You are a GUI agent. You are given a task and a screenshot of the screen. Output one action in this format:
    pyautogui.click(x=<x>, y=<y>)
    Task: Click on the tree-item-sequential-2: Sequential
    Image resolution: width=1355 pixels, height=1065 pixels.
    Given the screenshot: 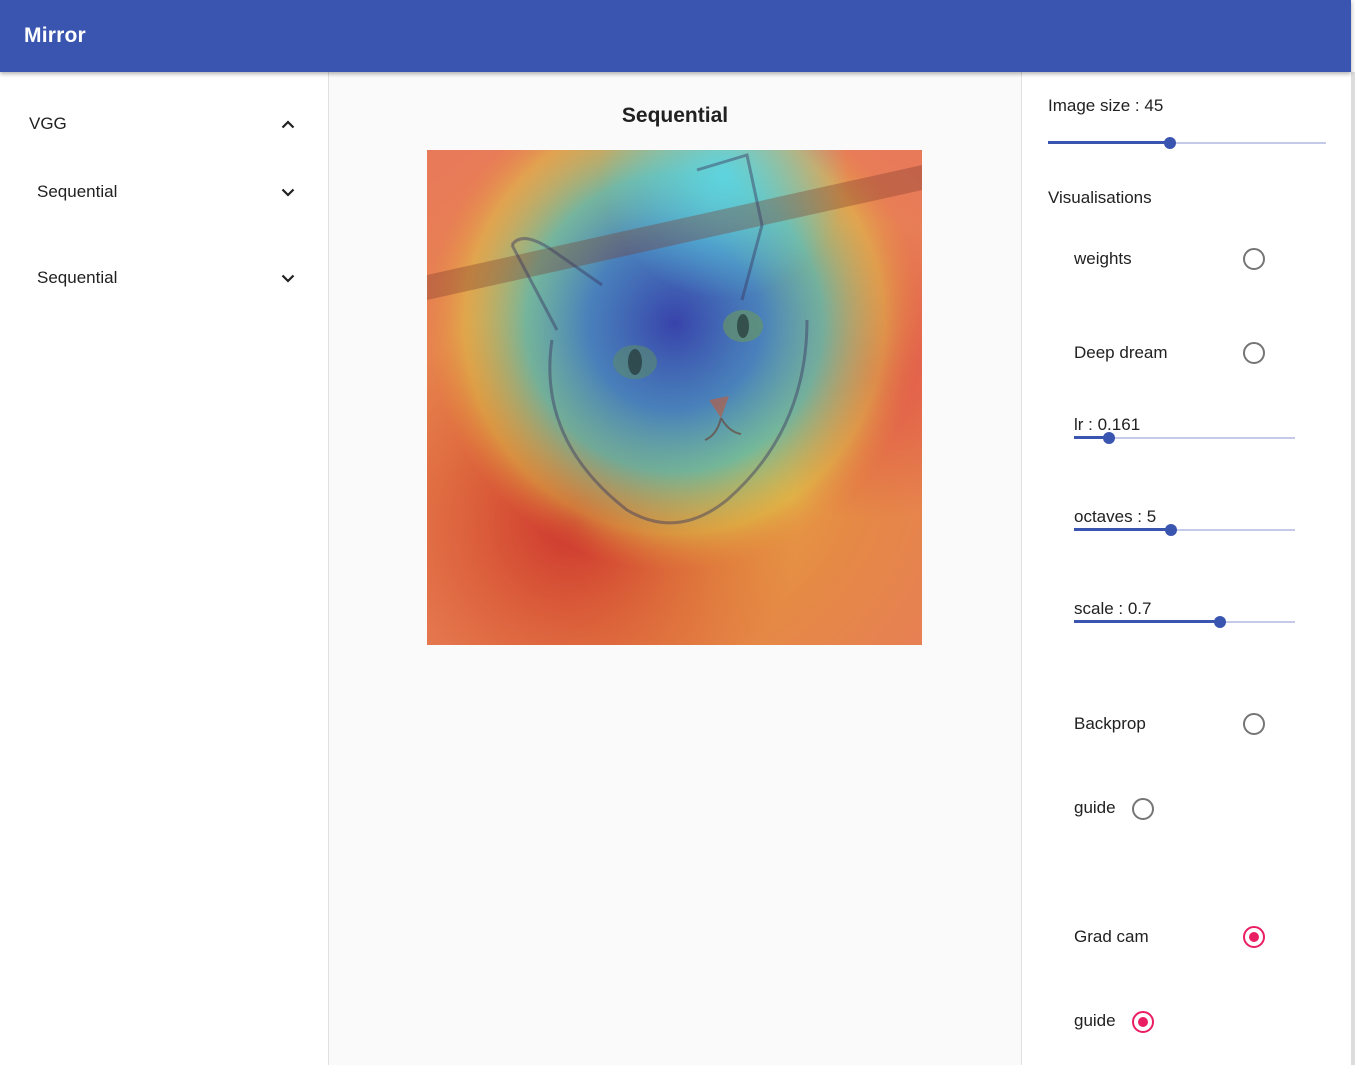 What is the action you would take?
    pyautogui.click(x=168, y=278)
    